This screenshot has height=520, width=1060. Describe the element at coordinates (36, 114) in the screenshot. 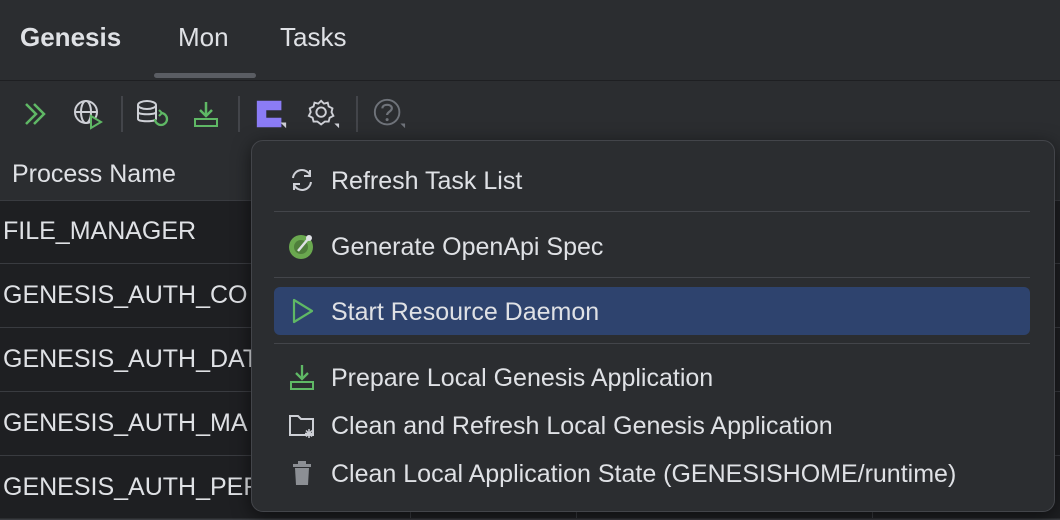

I see `run-all-icon` at that location.